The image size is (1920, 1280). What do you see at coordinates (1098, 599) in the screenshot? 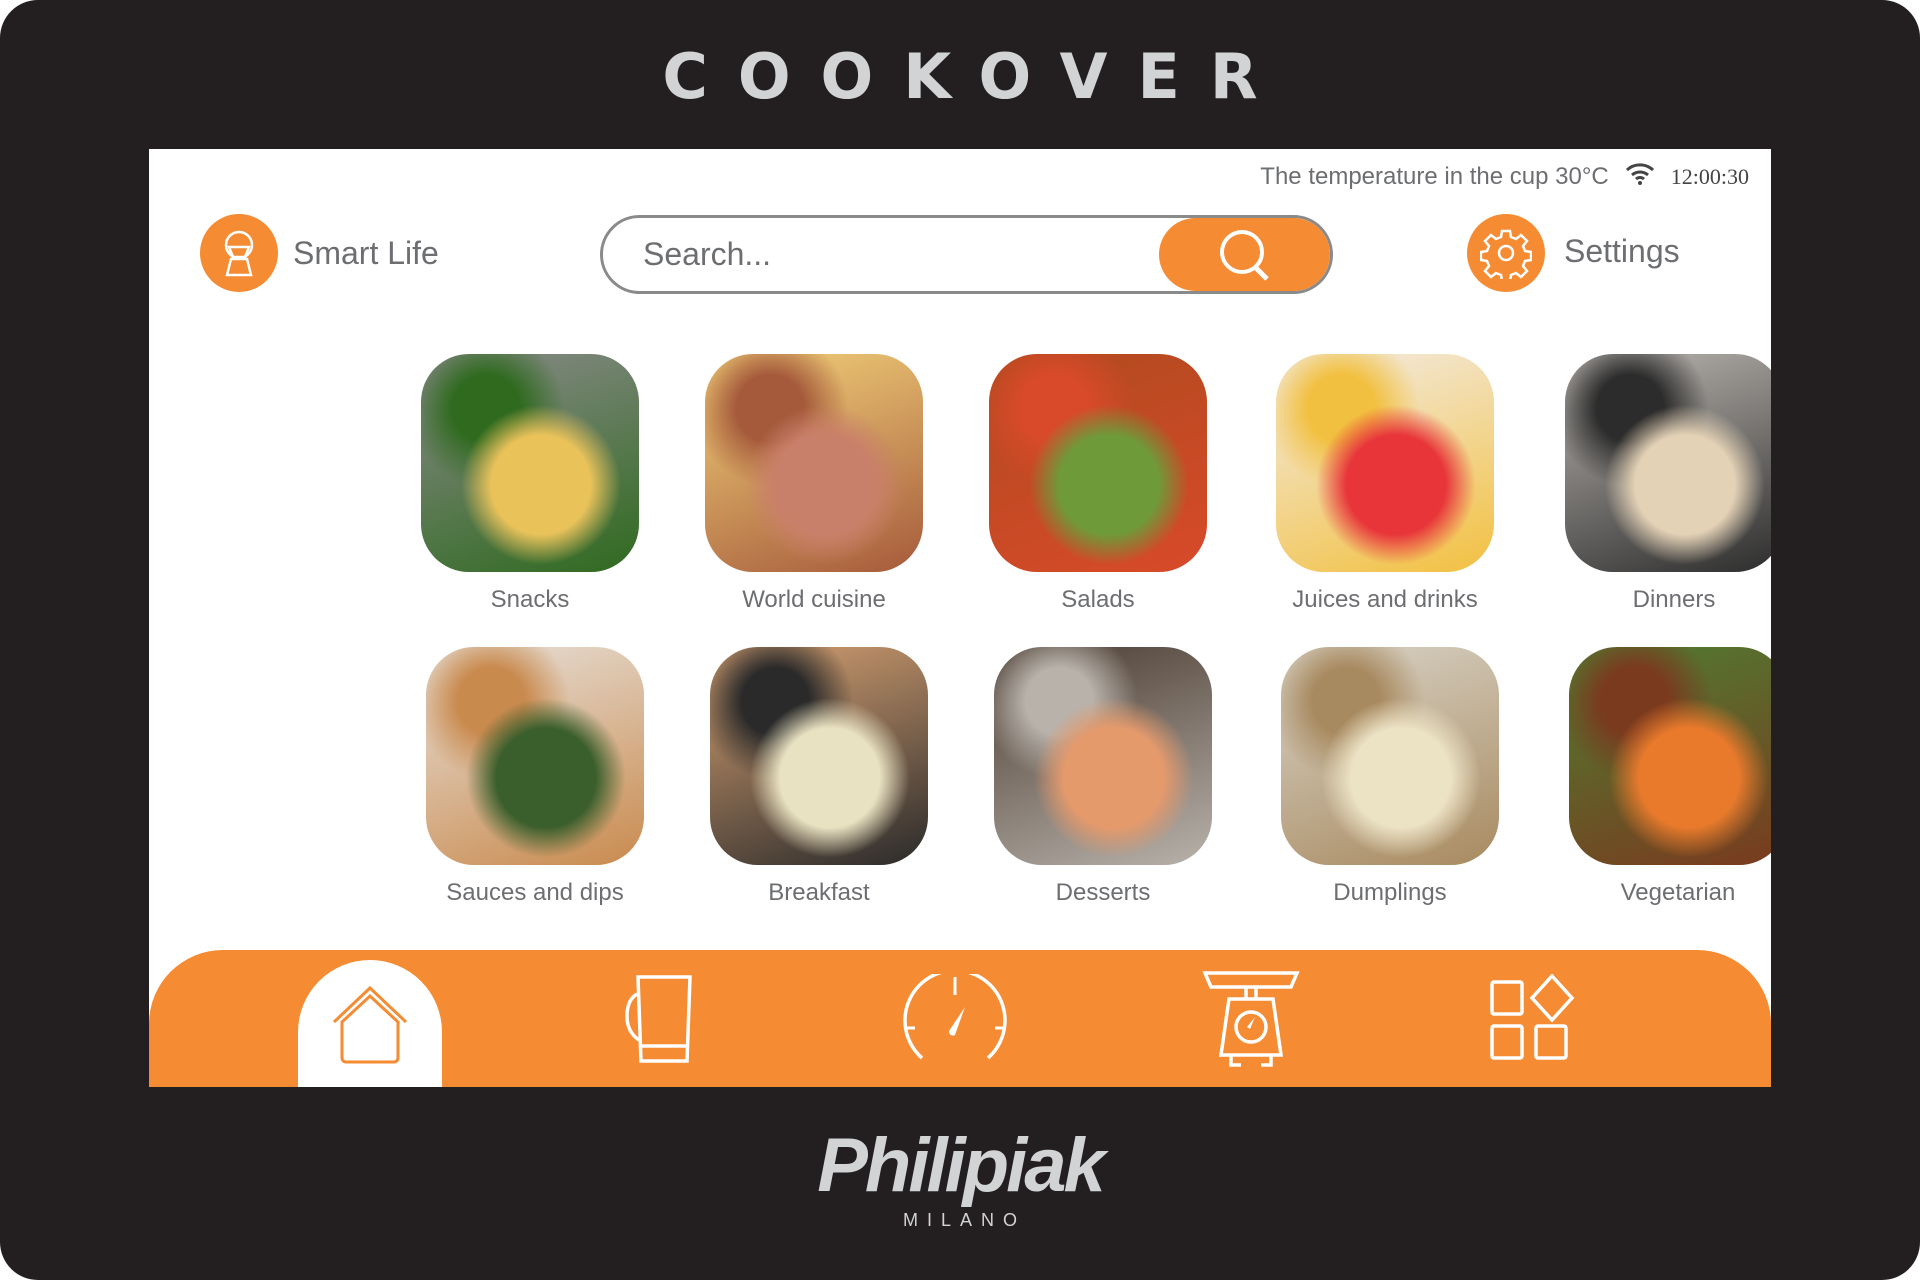
I see `category-label: Salads` at bounding box center [1098, 599].